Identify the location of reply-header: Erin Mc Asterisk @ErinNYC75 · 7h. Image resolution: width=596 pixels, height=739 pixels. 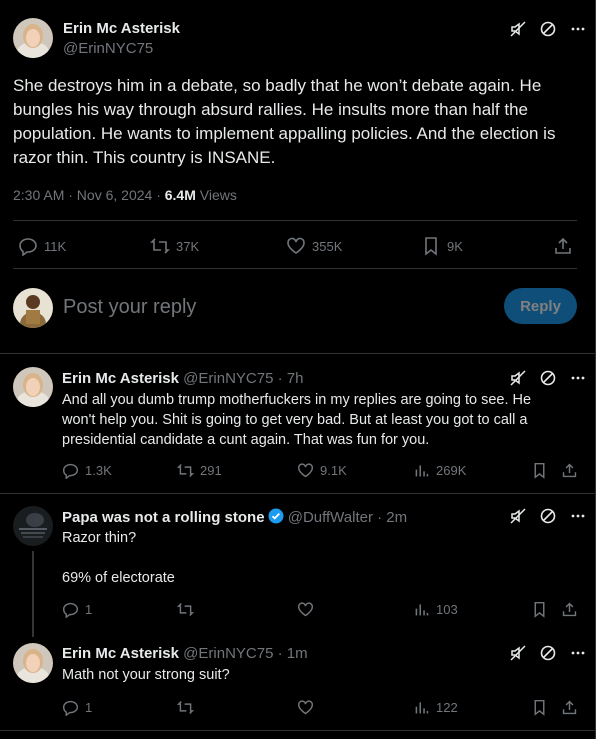
(182, 378).